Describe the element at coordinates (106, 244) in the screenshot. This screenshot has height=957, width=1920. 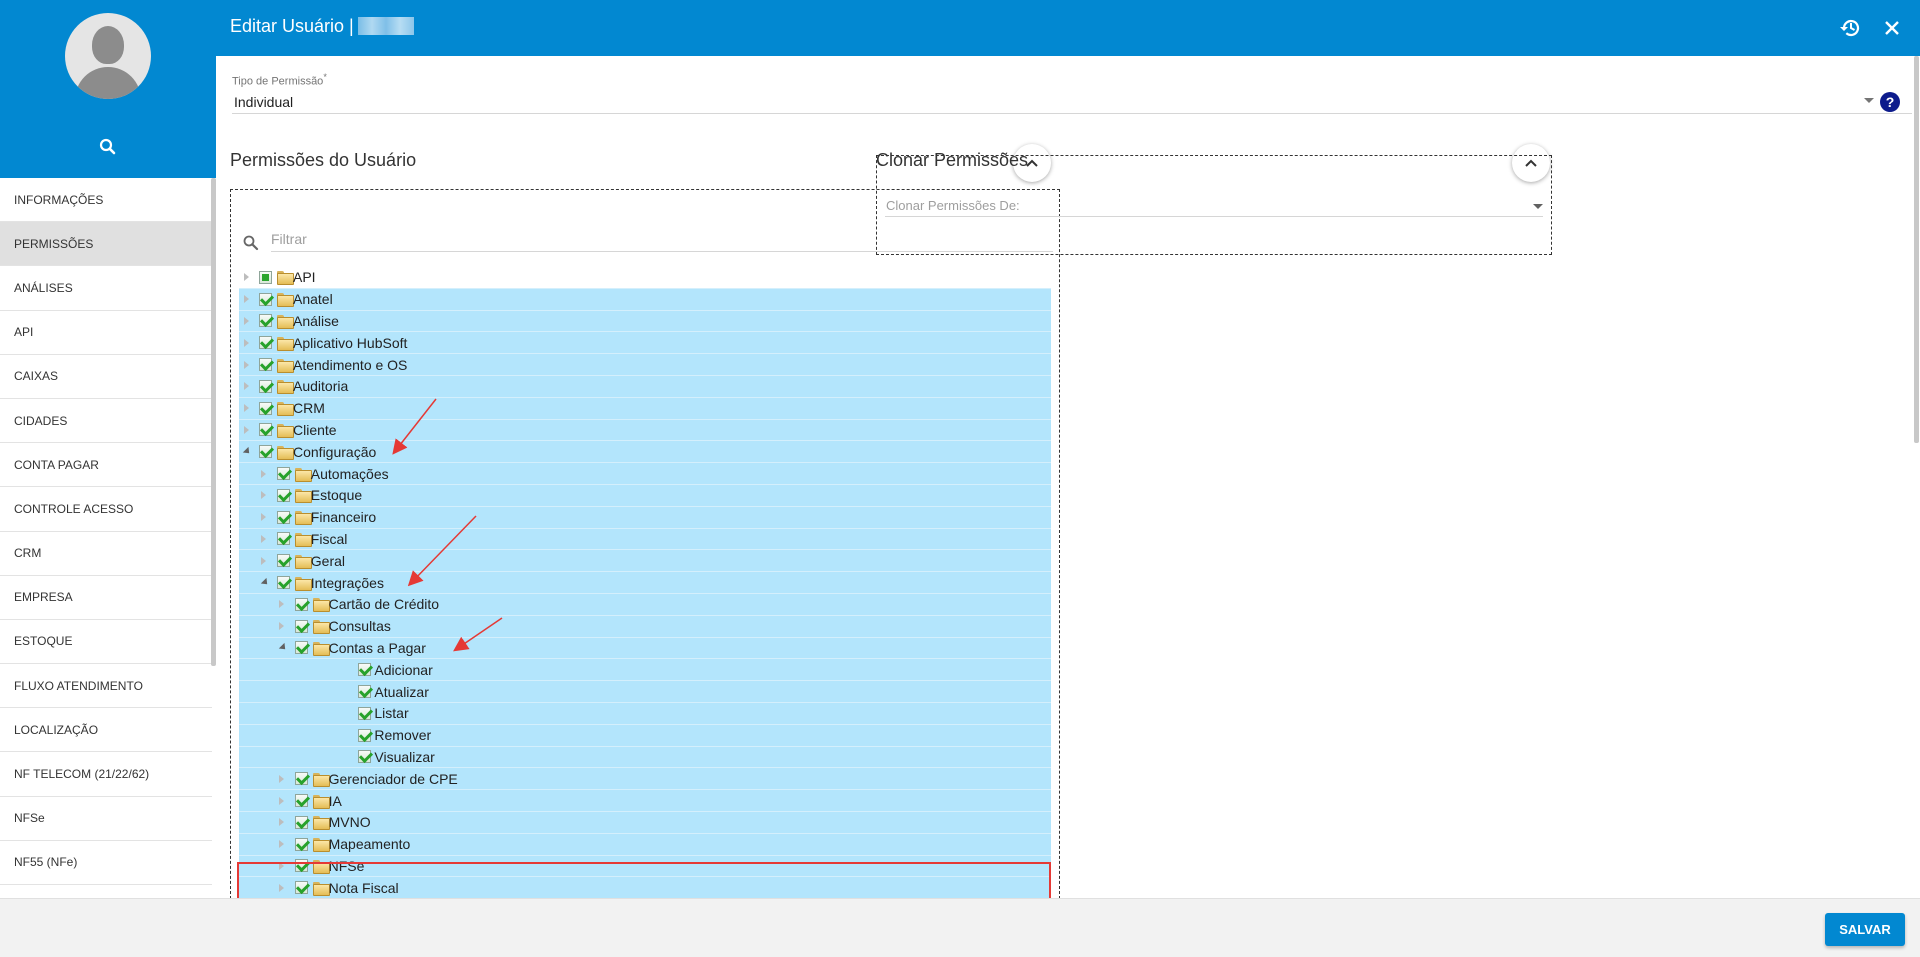
I see `sidebar-item-permiss-es: PERMISSÕES` at that location.